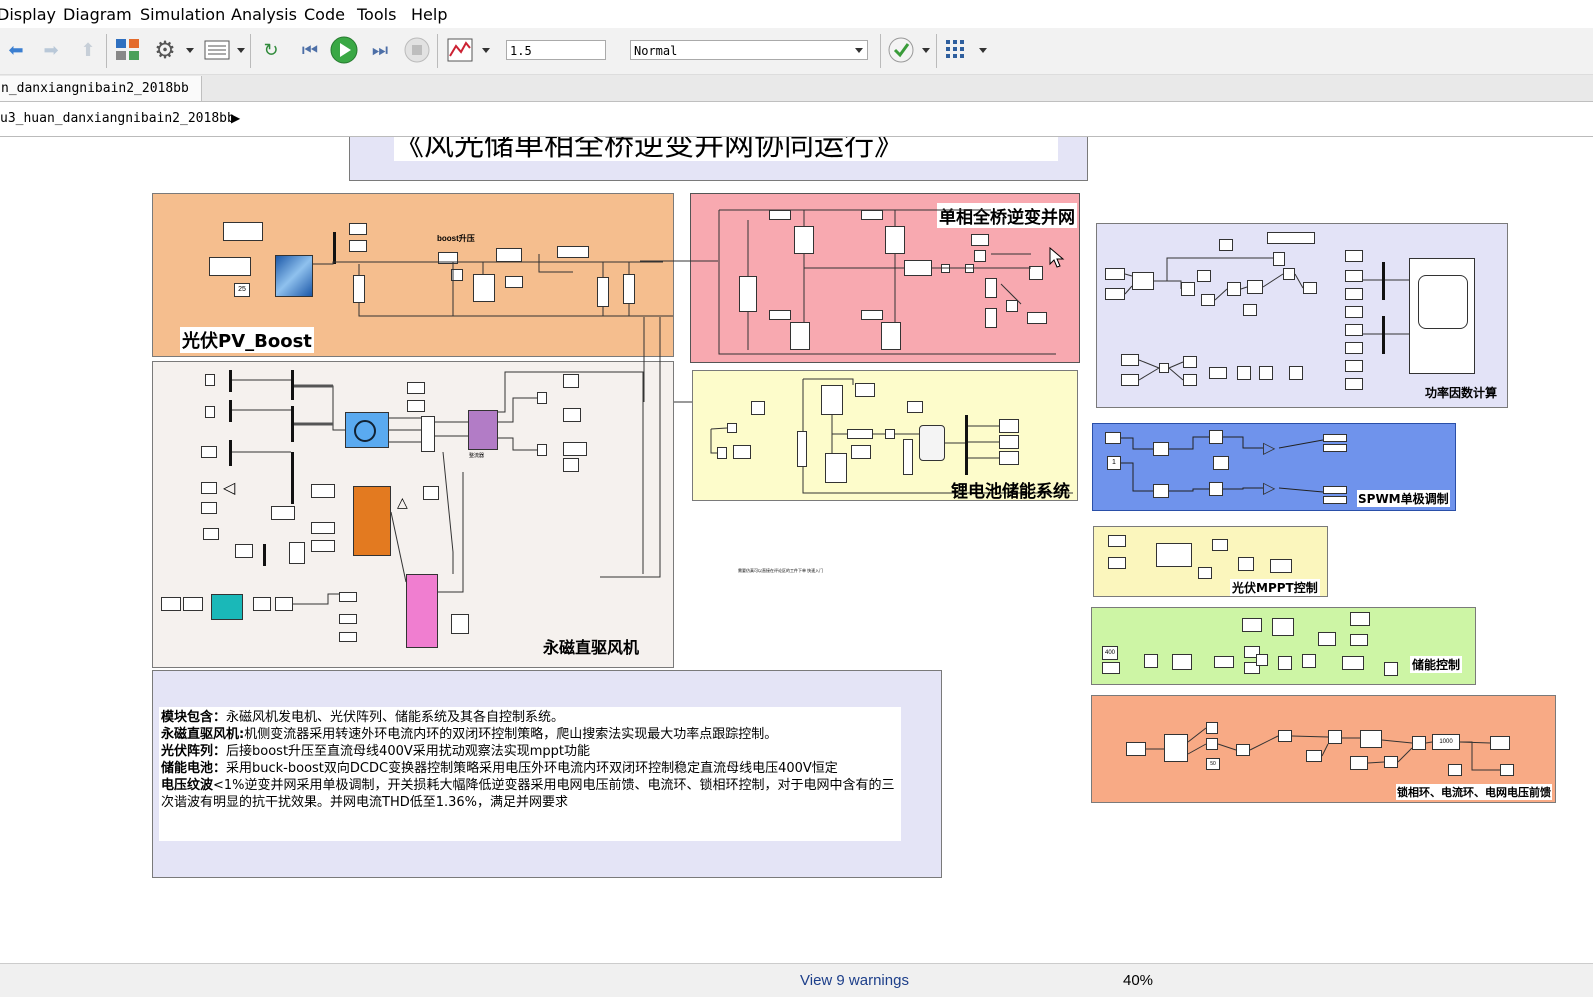 This screenshot has width=1593, height=997. Describe the element at coordinates (1461, 393) in the screenshot. I see `area-title-power-factor: 功率因数计算` at that location.